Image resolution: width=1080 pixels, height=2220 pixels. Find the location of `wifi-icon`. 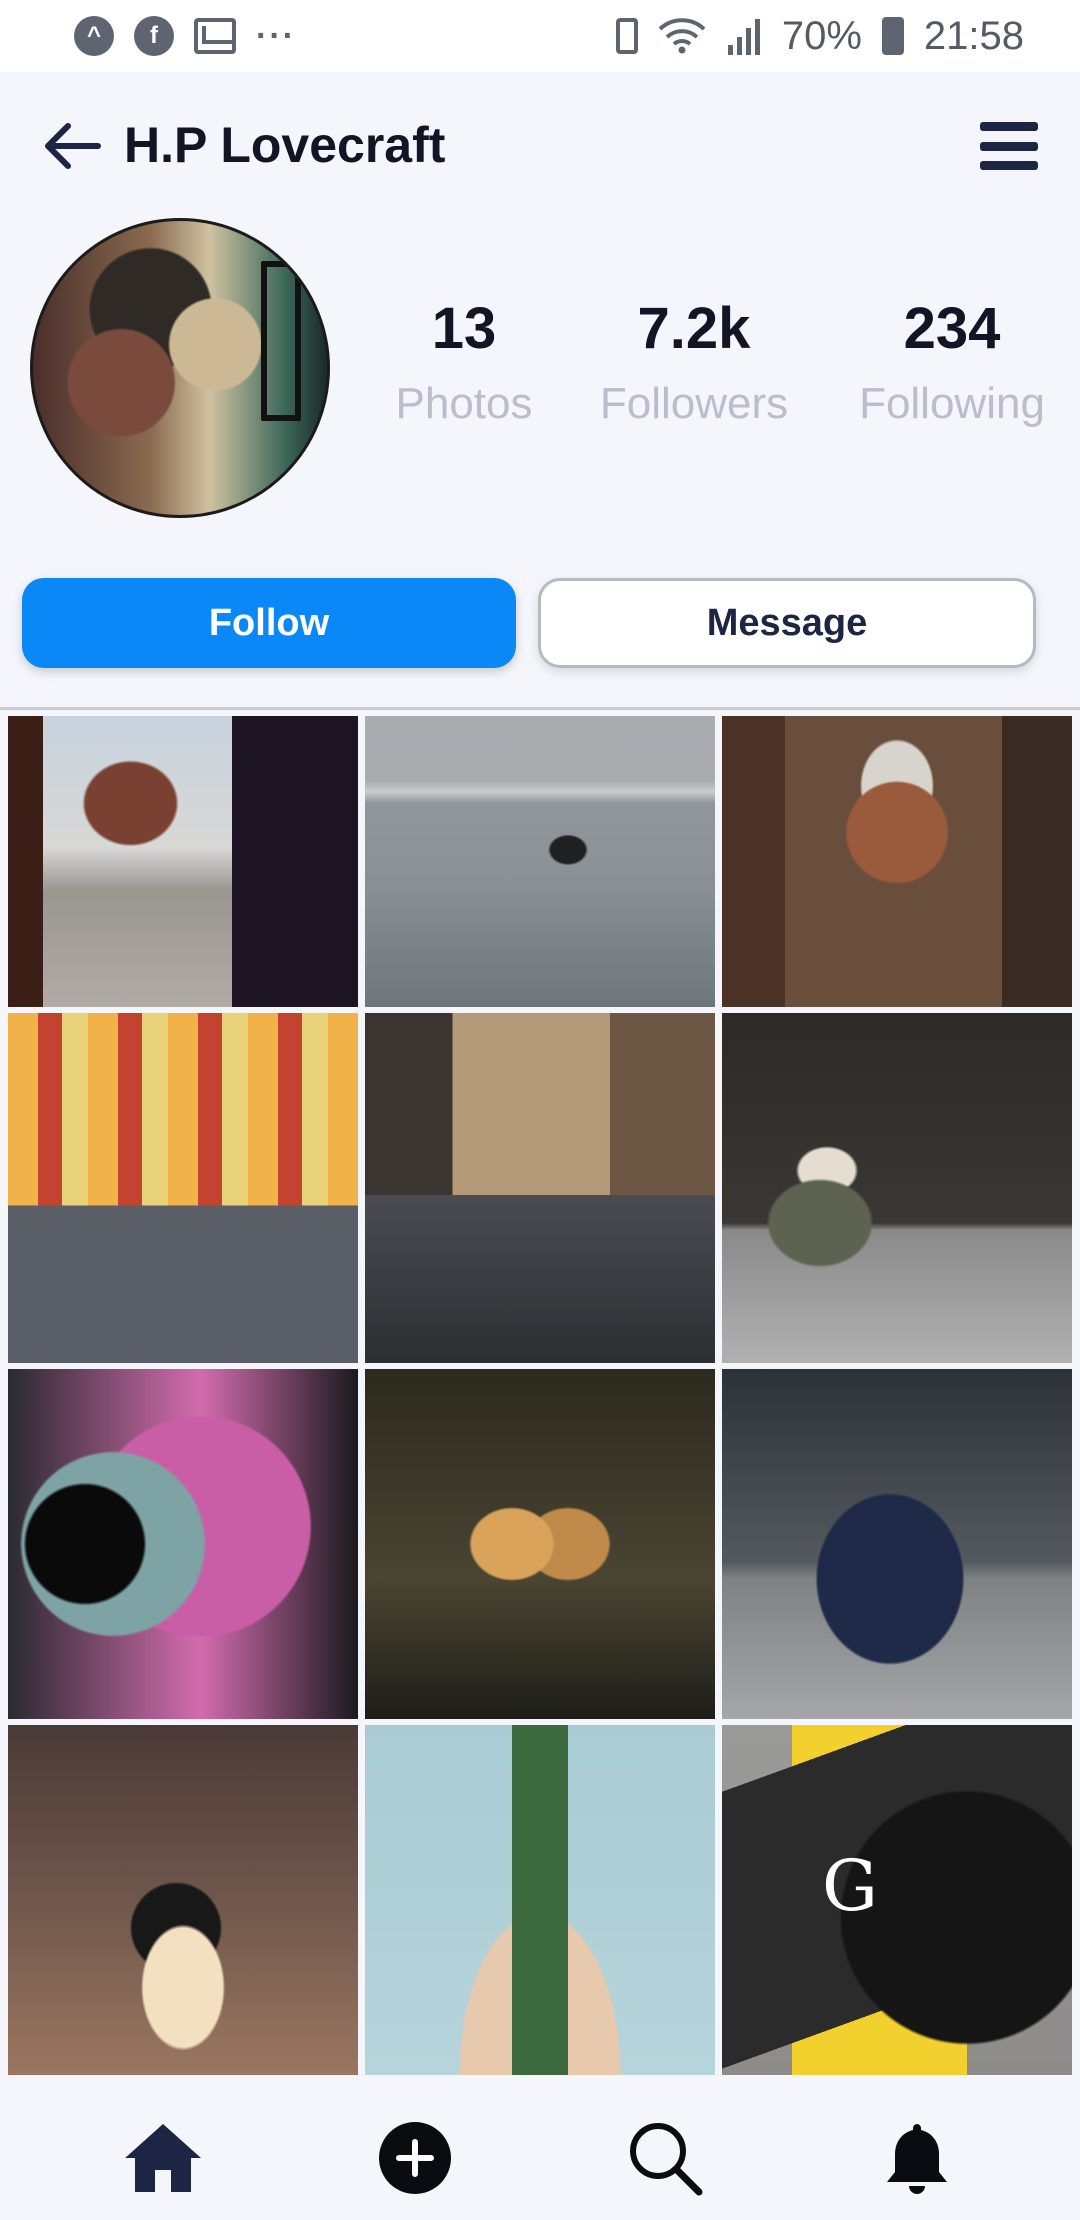

wifi-icon is located at coordinates (682, 36).